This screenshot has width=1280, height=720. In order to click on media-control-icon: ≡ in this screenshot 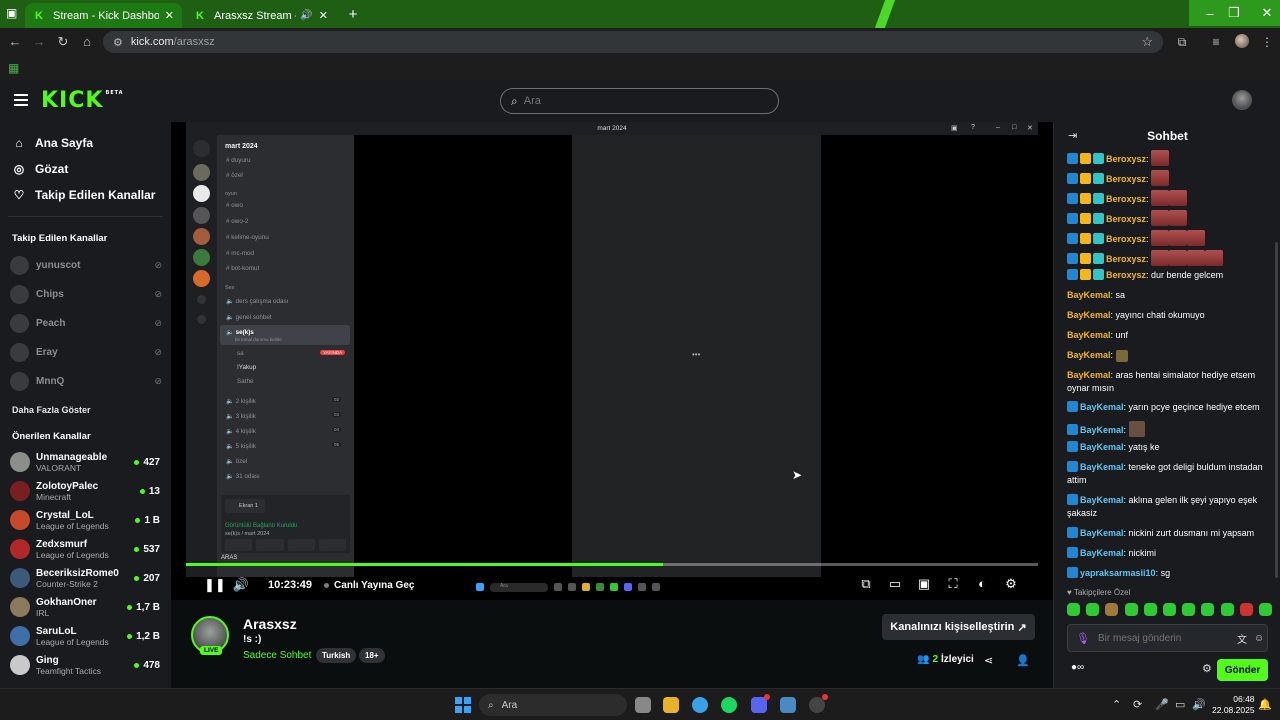, I will do `click(1216, 42)`.